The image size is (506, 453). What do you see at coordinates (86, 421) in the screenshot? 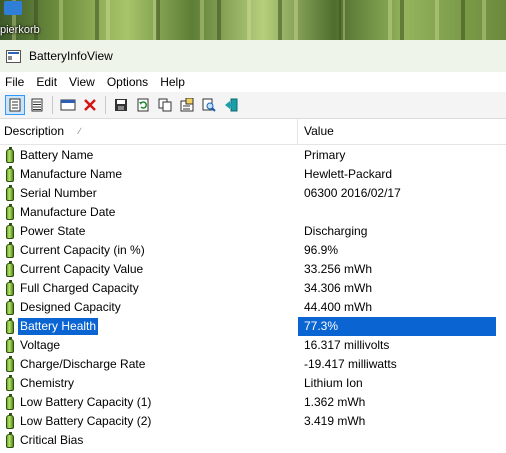
I see `row-description: Low Battery Capacity (2)` at bounding box center [86, 421].